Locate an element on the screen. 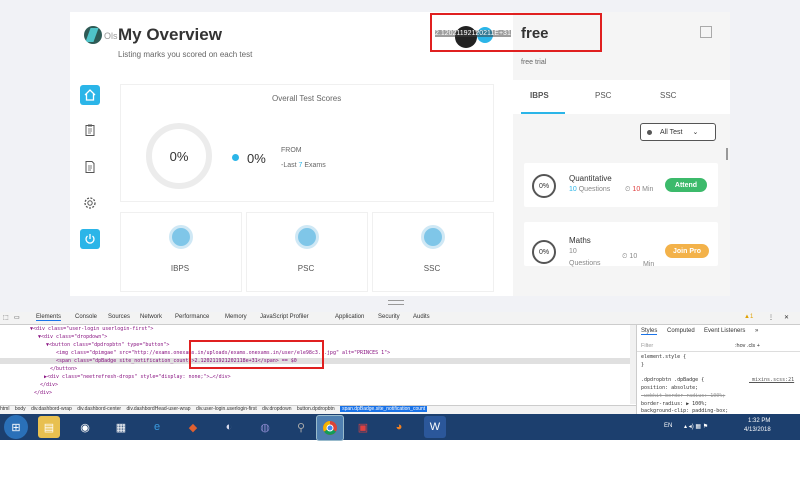 The height and width of the screenshot is (500, 800). attend-button: Attend is located at coordinates (686, 185).